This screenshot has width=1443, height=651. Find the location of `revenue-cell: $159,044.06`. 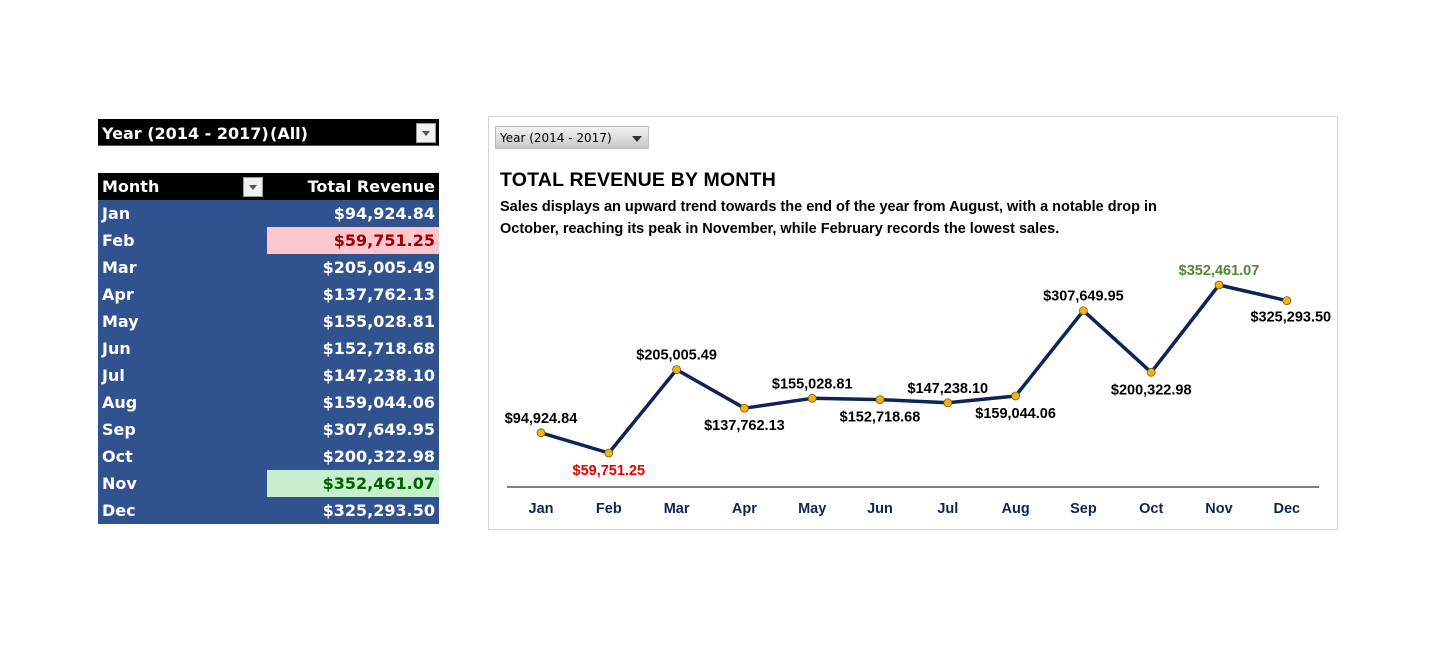

revenue-cell: $159,044.06 is located at coordinates (353, 402).